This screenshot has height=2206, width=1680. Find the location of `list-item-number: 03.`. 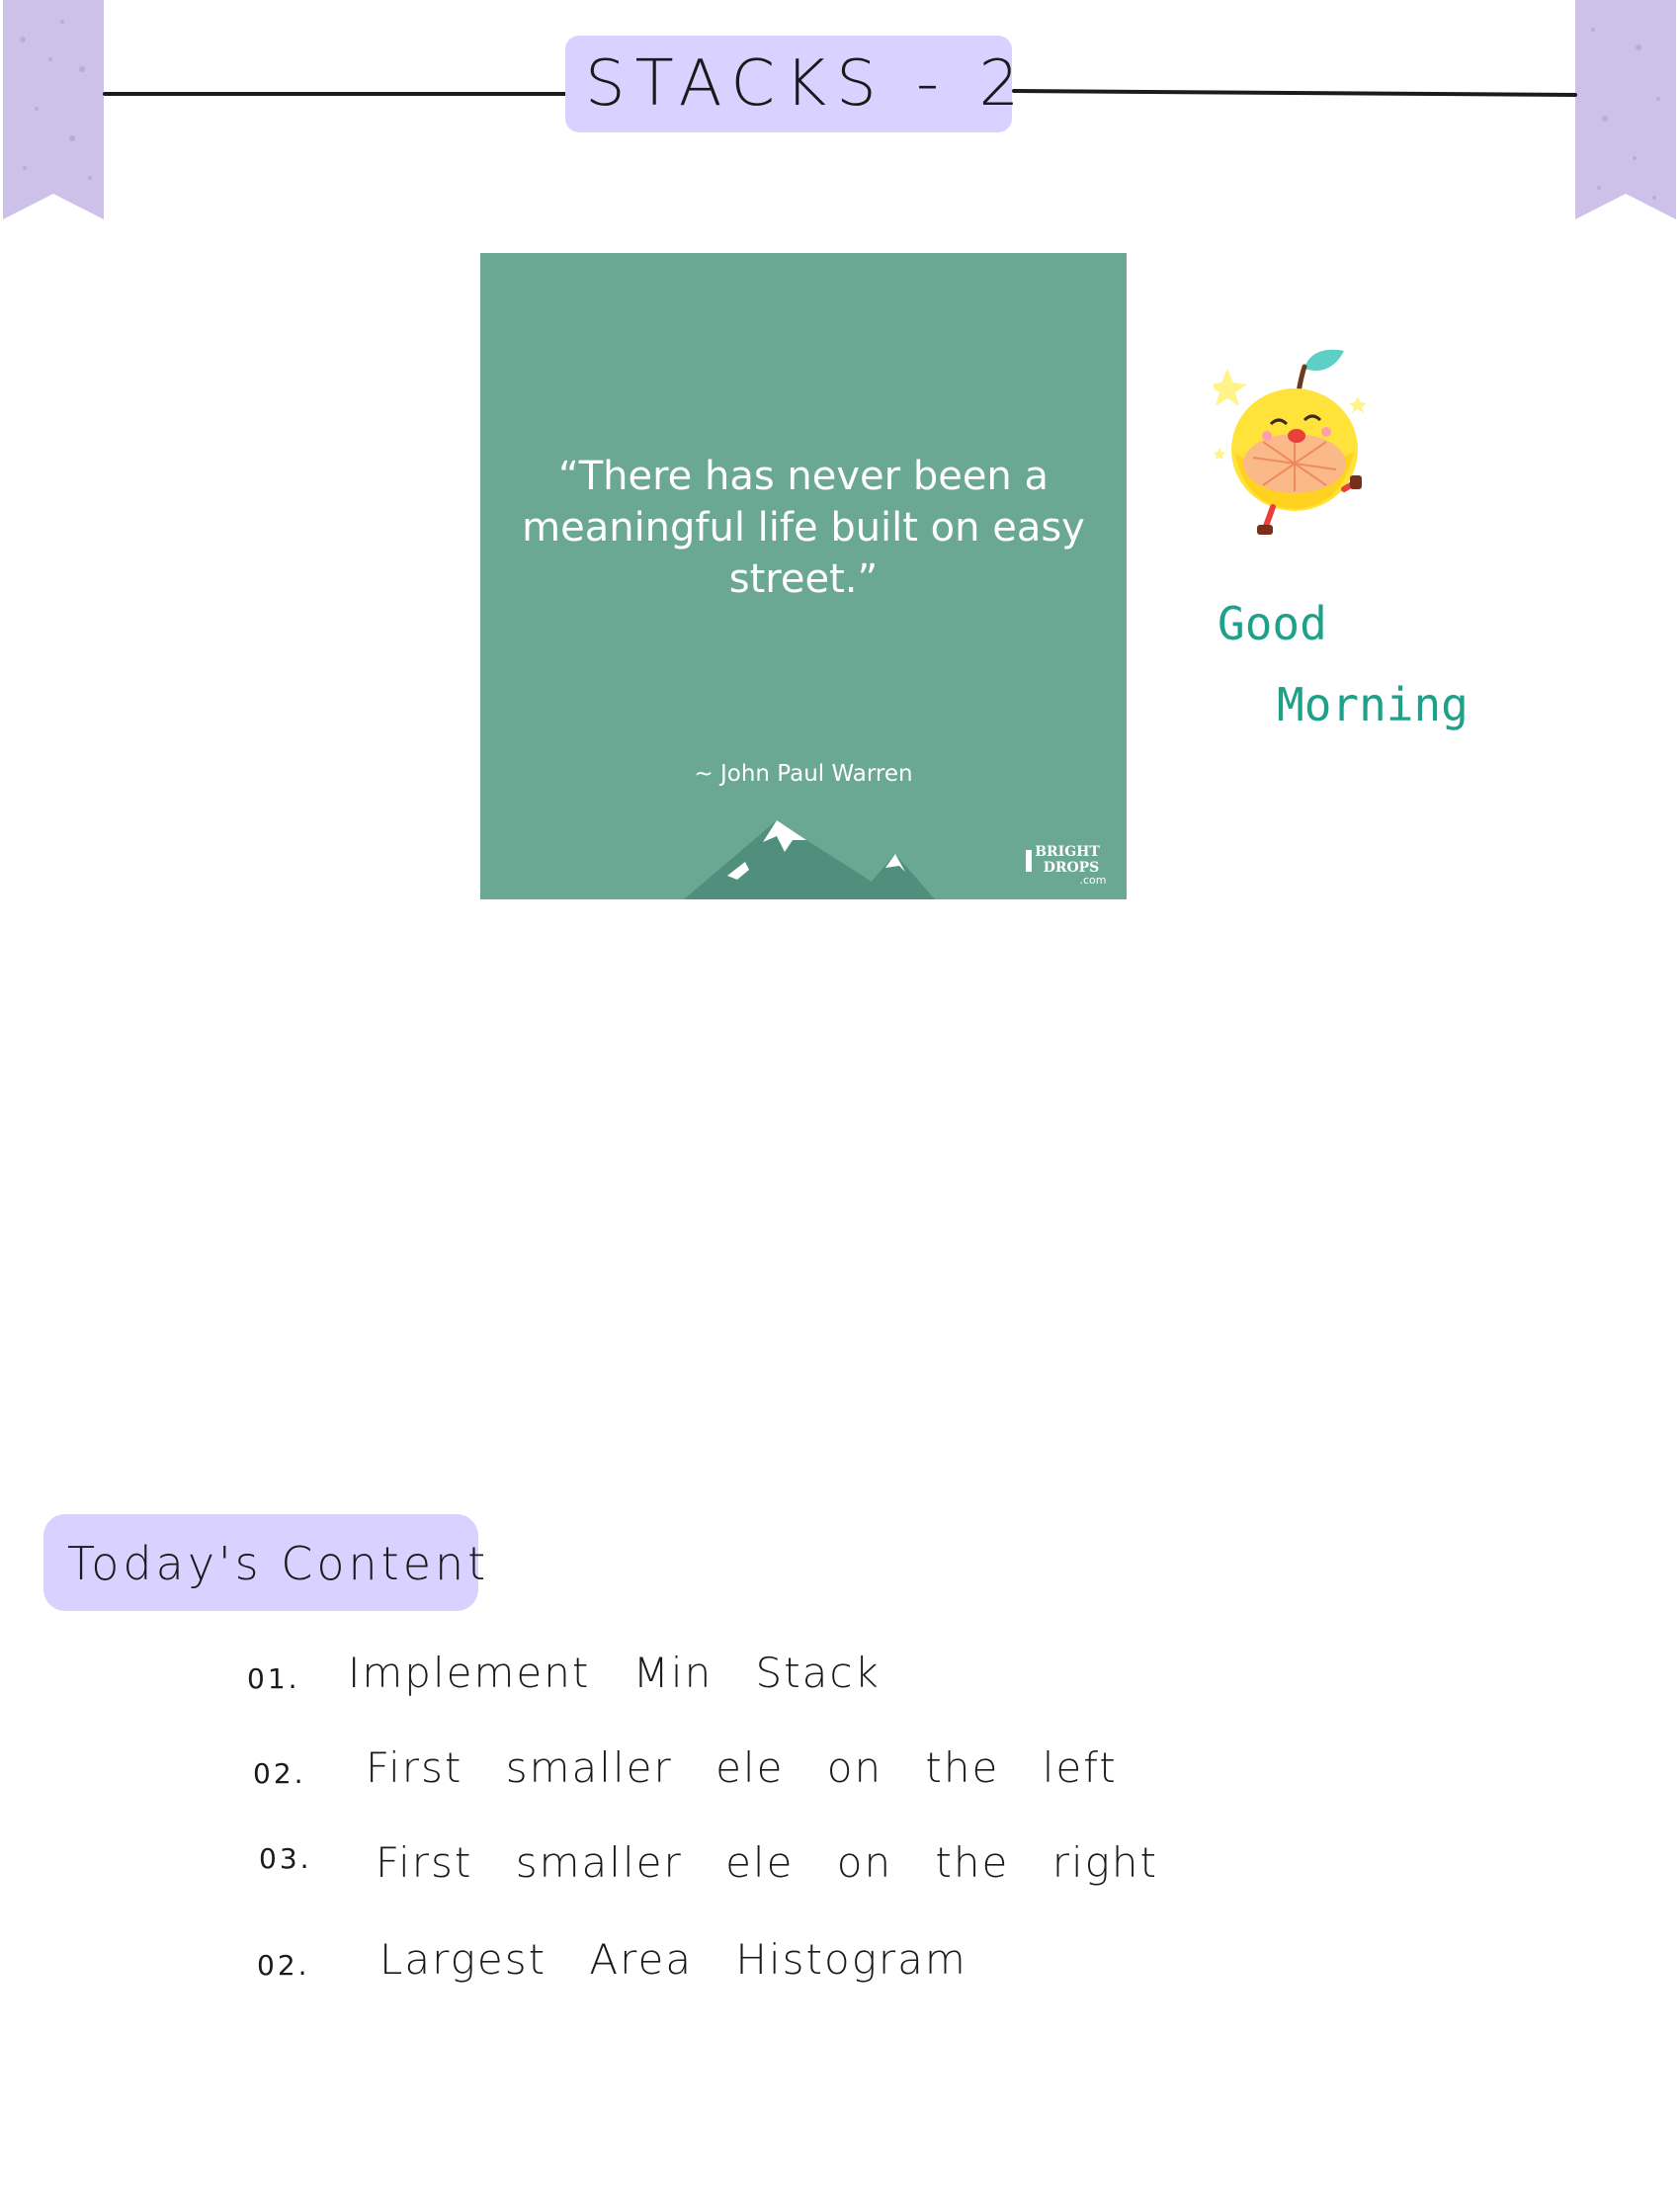

list-item-number: 03. is located at coordinates (285, 1858).